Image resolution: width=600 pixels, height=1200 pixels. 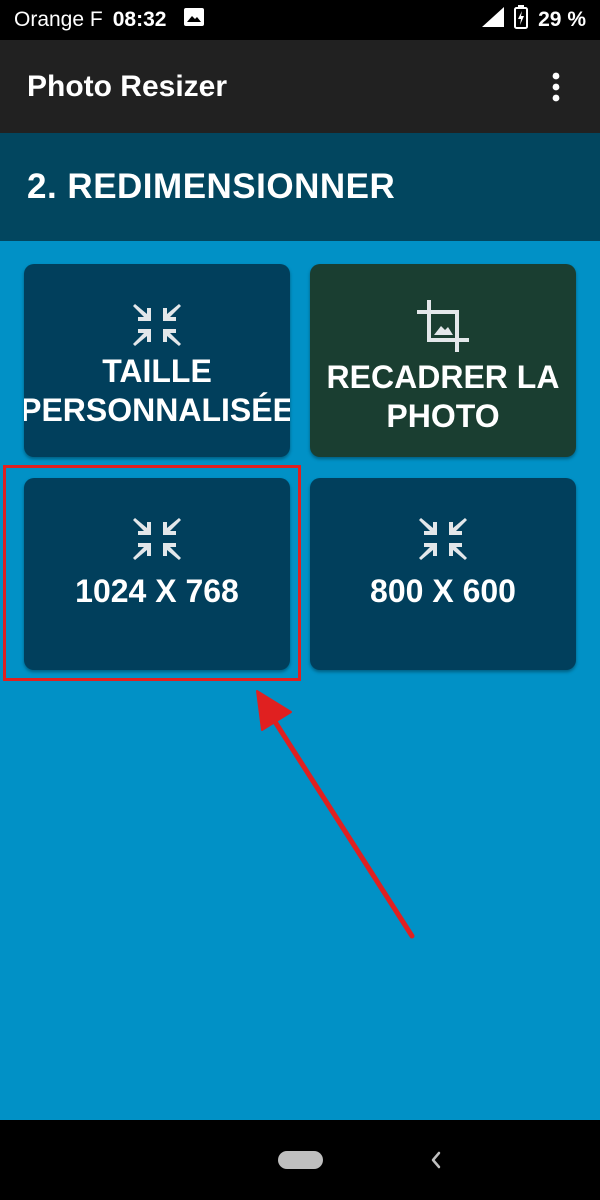 I want to click on app-title: Photo Resizer, so click(x=127, y=86).